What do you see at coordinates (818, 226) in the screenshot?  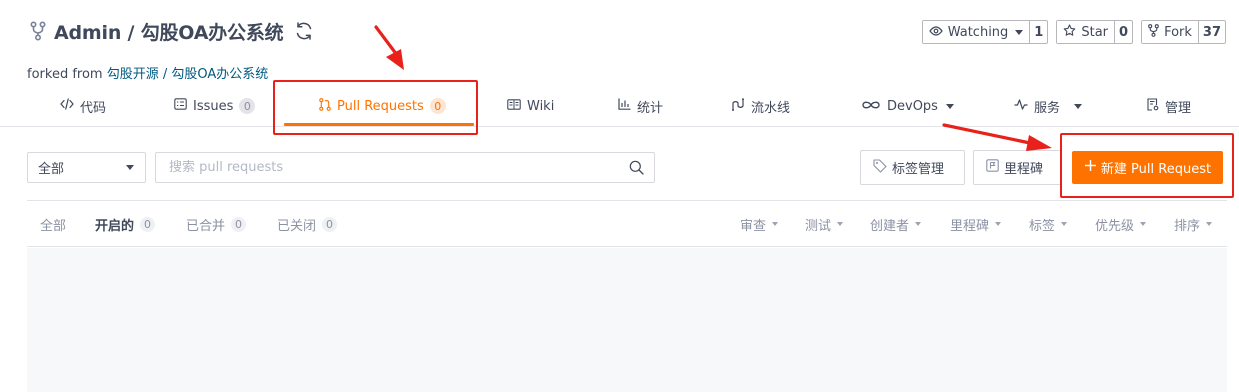 I see `filter-test-label: 测试` at bounding box center [818, 226].